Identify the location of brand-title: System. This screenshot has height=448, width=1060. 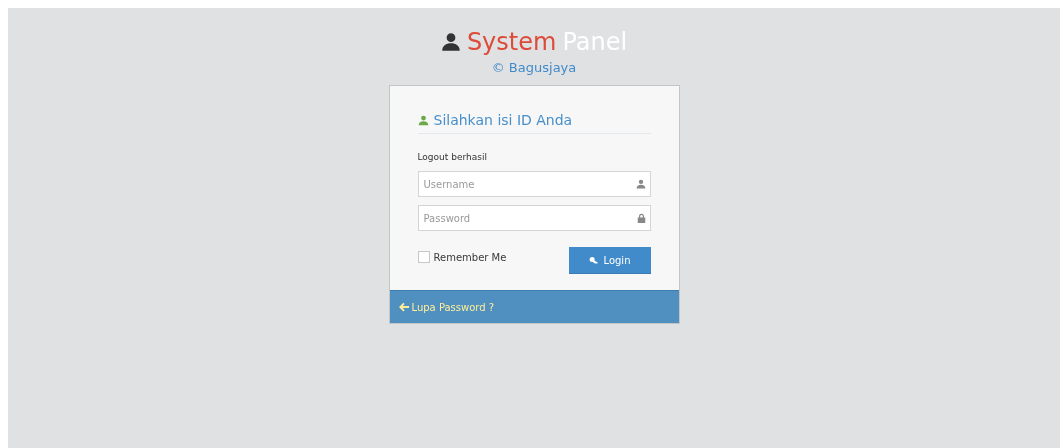
(511, 42).